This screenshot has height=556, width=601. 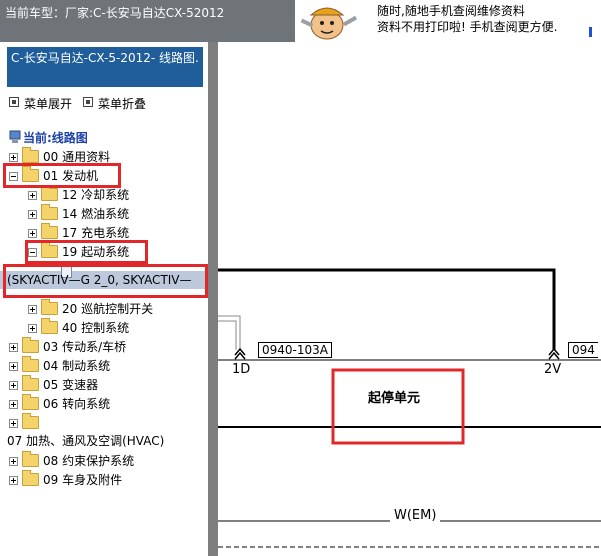 I want to click on promo-banner: 随时,随地手机查阅维修资料 资料不用打印啦! 手机查阅更方便., so click(x=448, y=21).